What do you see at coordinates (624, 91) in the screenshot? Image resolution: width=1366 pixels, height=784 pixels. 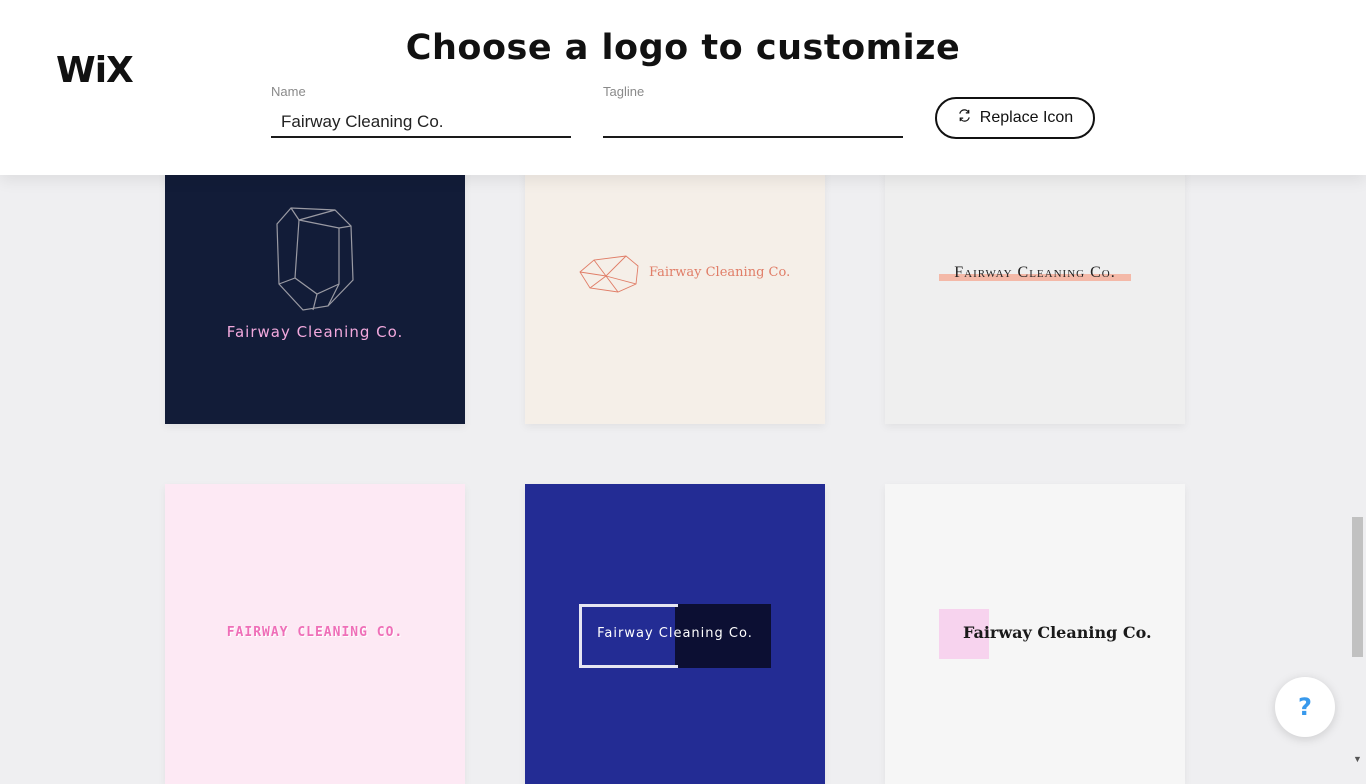 I see `tagline-label: Tagline` at bounding box center [624, 91].